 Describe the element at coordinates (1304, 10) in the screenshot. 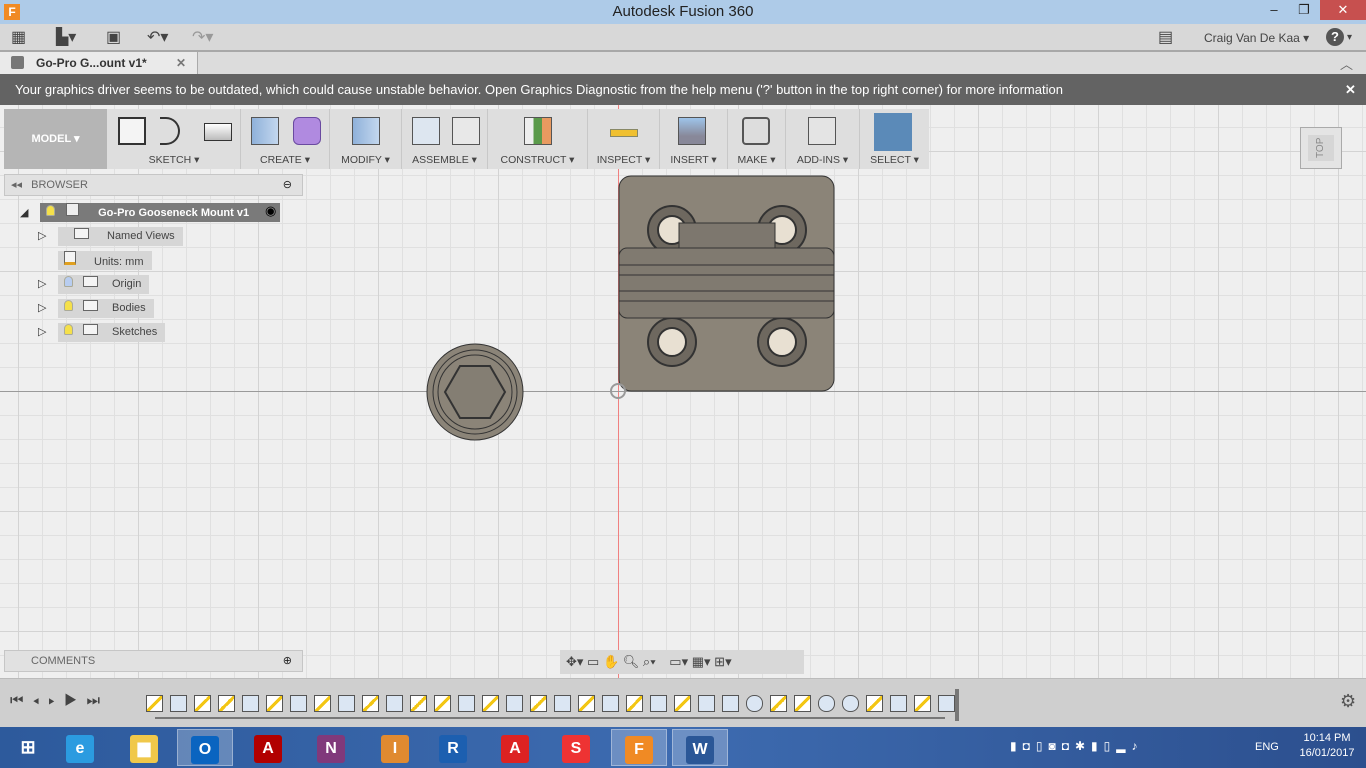

I see `restore-button: ❐` at that location.